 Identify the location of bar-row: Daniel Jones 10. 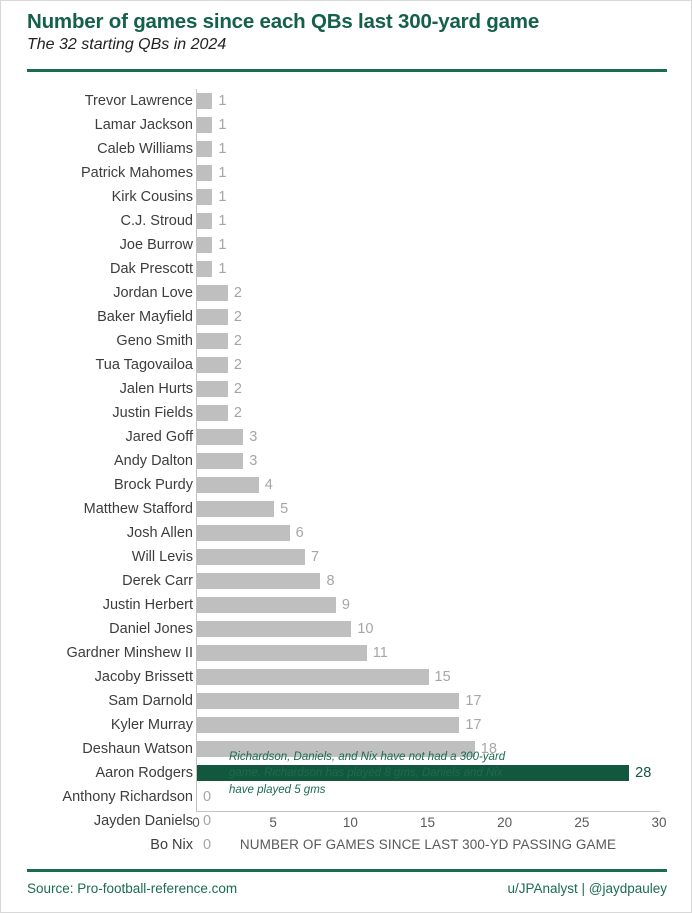
(346, 629).